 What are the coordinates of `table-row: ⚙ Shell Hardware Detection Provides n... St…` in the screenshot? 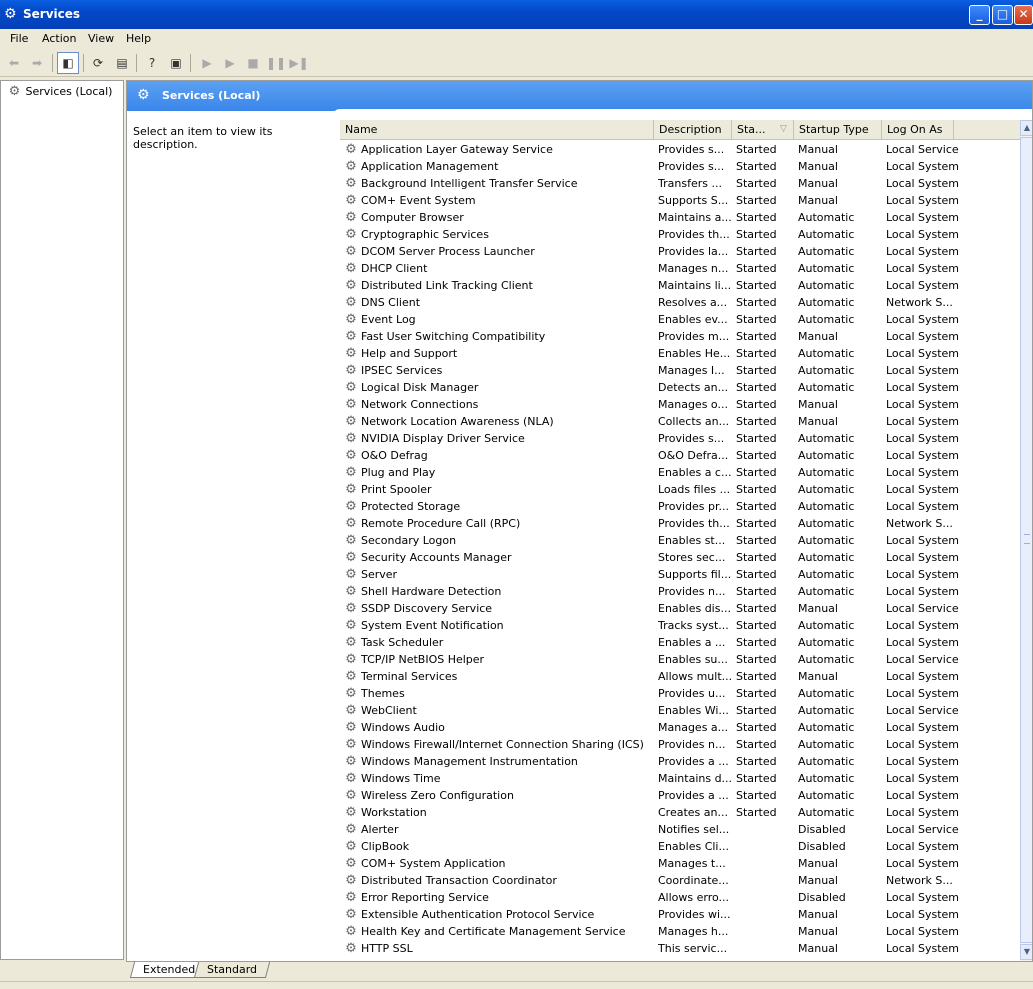 It's located at (680, 591).